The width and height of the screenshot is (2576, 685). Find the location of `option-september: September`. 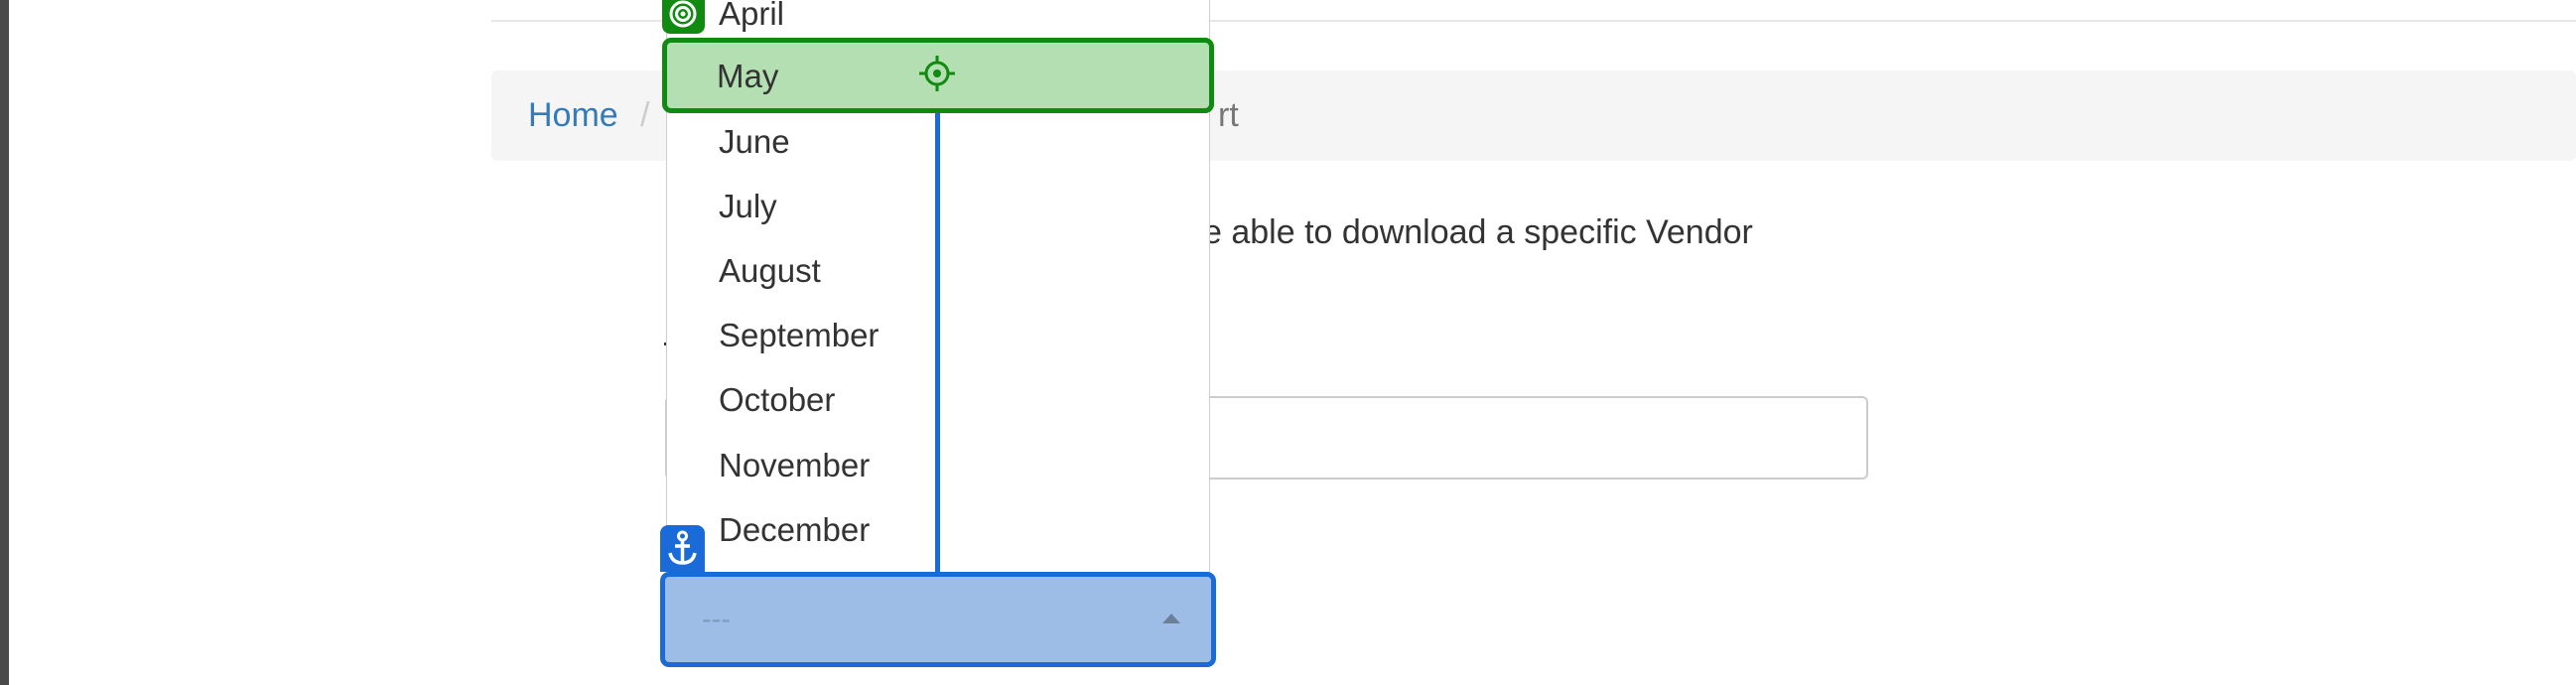

option-september: September is located at coordinates (799, 335).